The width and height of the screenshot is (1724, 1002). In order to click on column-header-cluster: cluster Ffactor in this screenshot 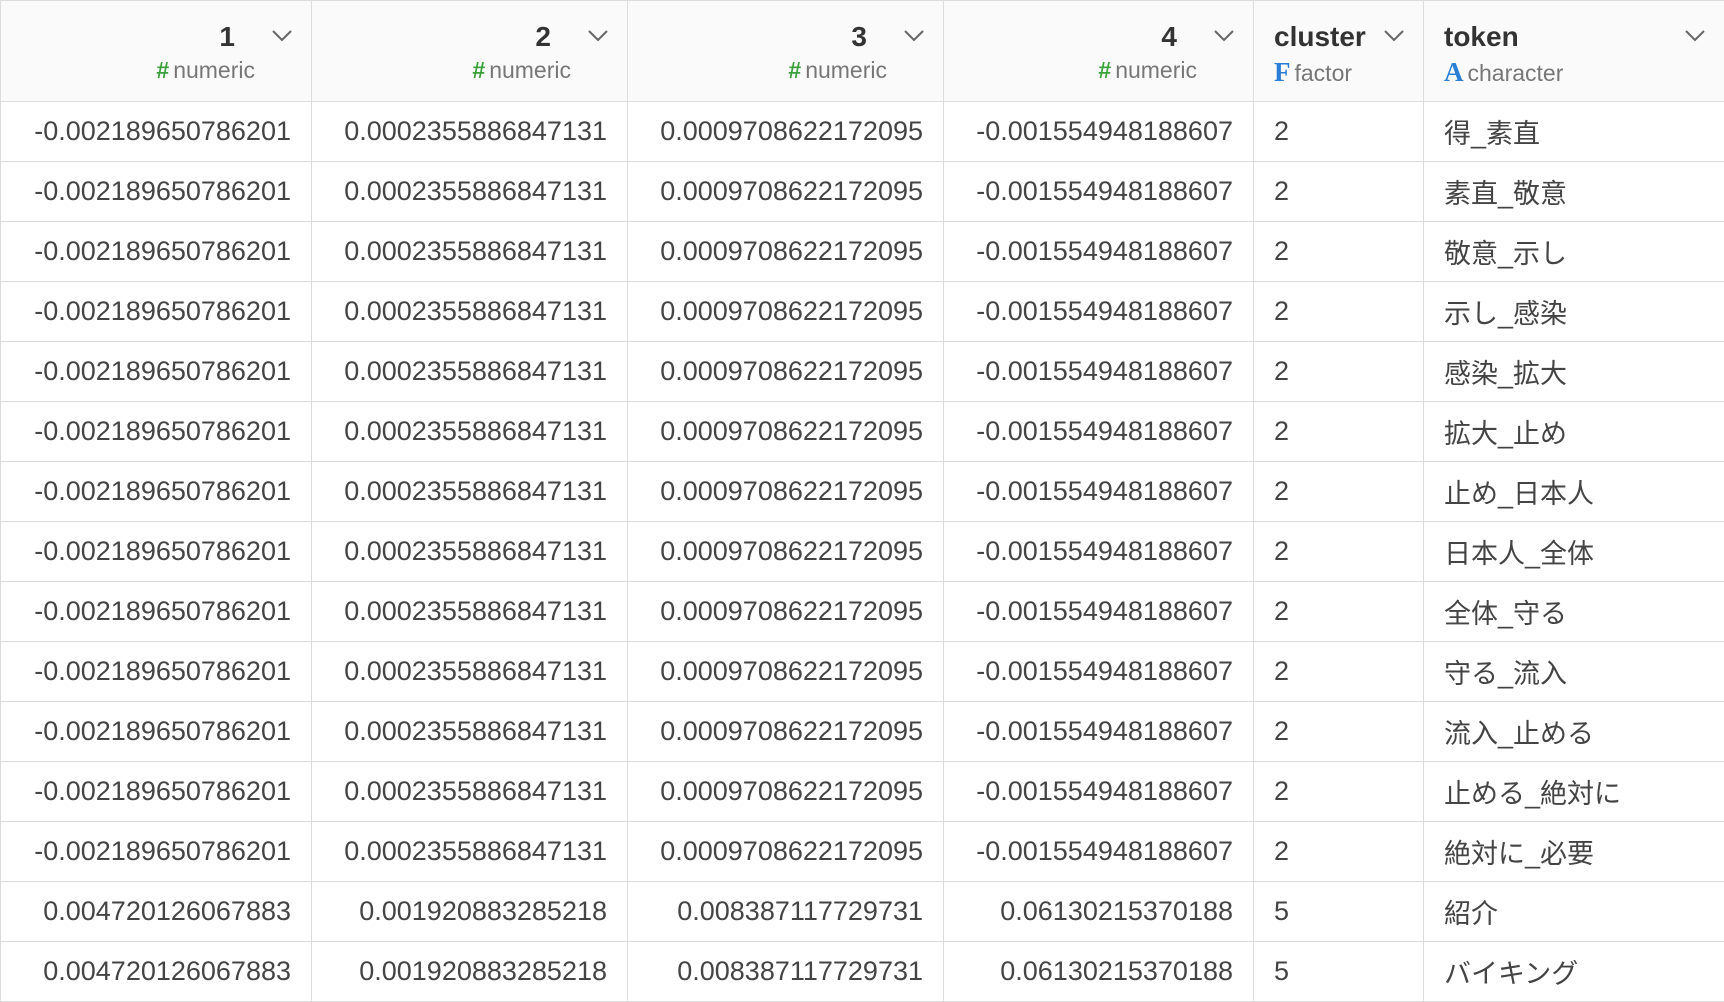, I will do `click(1339, 51)`.